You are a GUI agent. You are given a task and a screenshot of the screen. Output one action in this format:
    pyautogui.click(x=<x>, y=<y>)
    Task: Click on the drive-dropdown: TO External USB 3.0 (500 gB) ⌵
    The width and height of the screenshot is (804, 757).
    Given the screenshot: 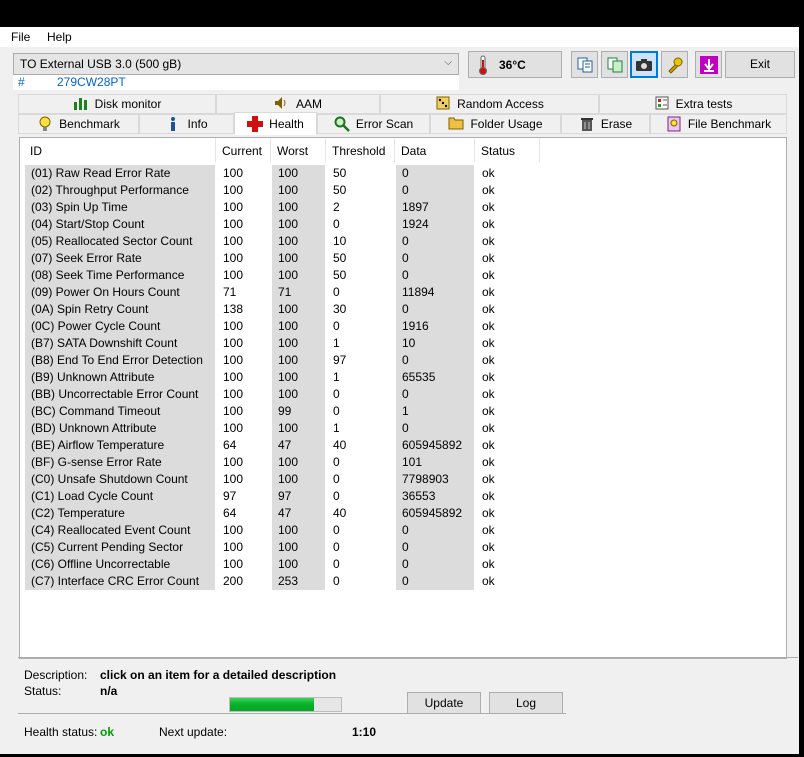 What is the action you would take?
    pyautogui.click(x=236, y=64)
    